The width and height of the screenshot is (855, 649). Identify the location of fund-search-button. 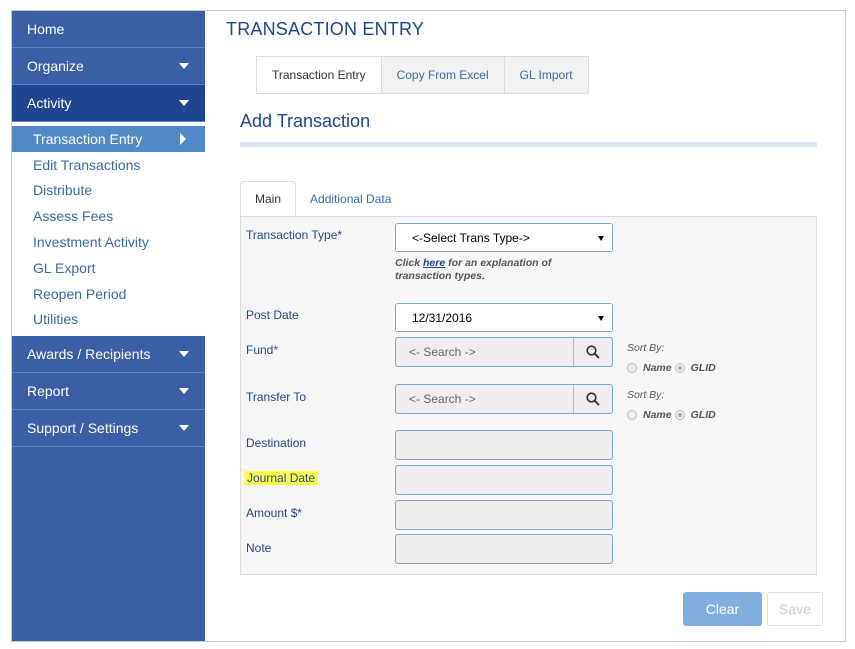
(592, 352).